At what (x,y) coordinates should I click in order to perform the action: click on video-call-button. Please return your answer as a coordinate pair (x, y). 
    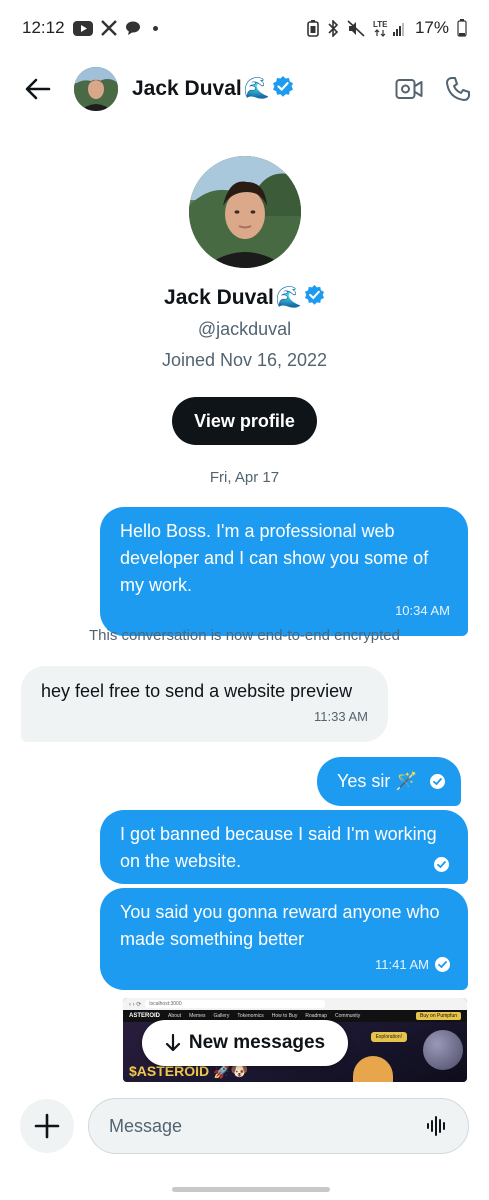
    Looking at the image, I should click on (409, 89).